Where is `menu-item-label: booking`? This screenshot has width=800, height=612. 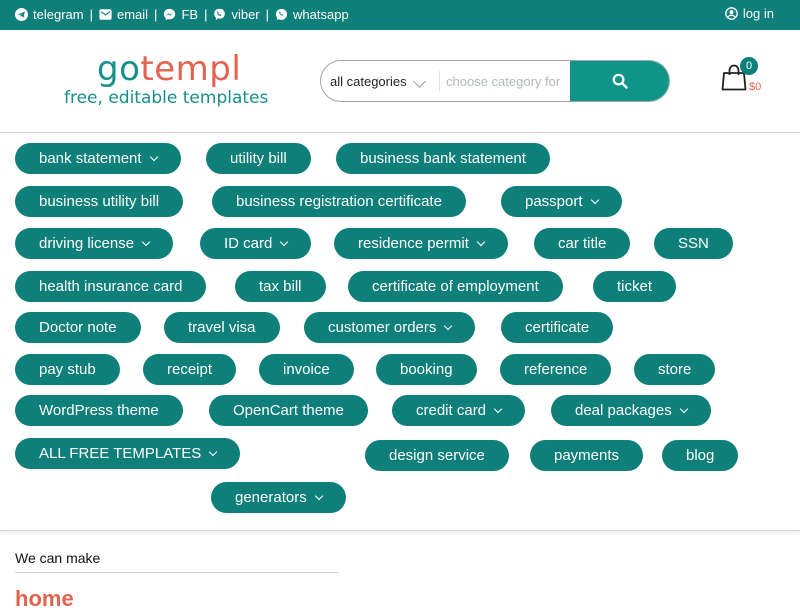 menu-item-label: booking is located at coordinates (426, 369).